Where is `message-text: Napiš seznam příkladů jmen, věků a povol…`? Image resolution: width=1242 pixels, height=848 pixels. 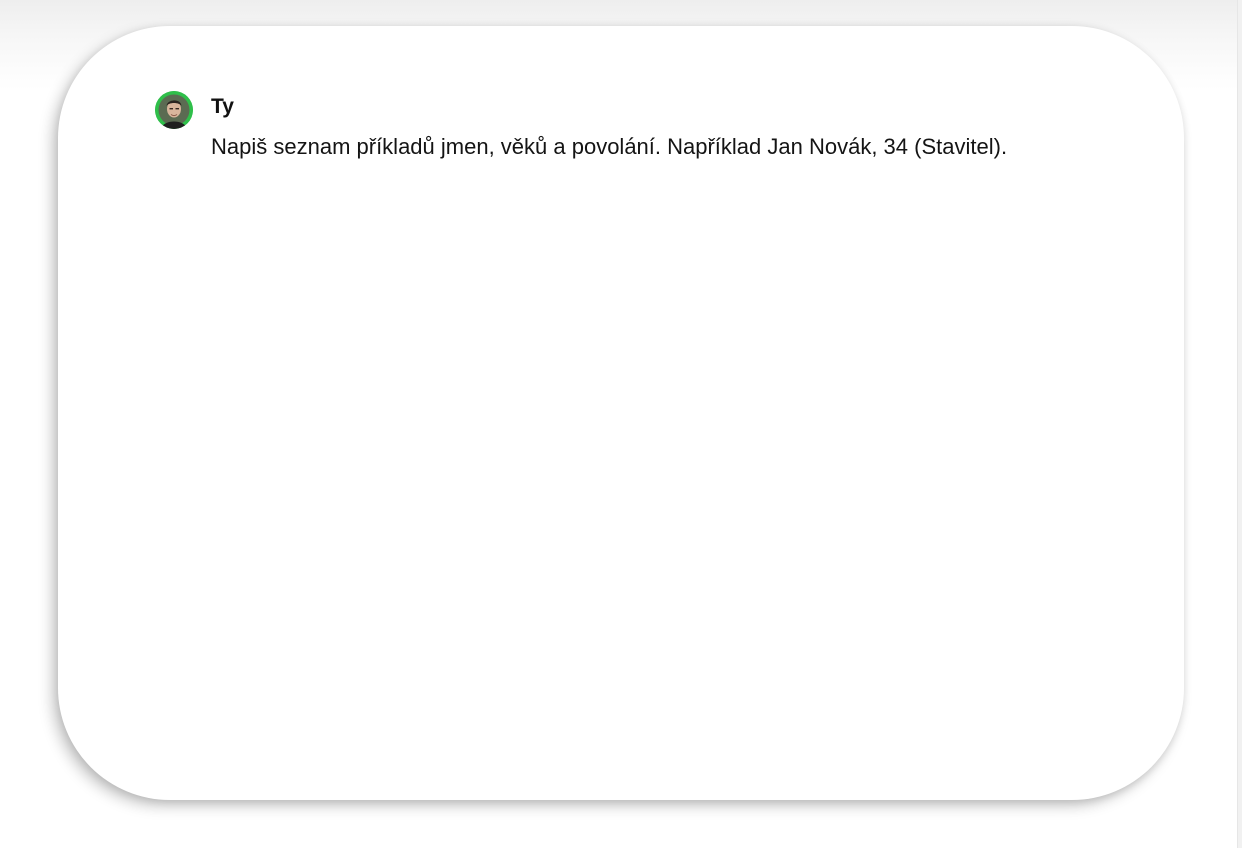 message-text: Napiš seznam příkladů jmen, věků a povol… is located at coordinates (609, 146).